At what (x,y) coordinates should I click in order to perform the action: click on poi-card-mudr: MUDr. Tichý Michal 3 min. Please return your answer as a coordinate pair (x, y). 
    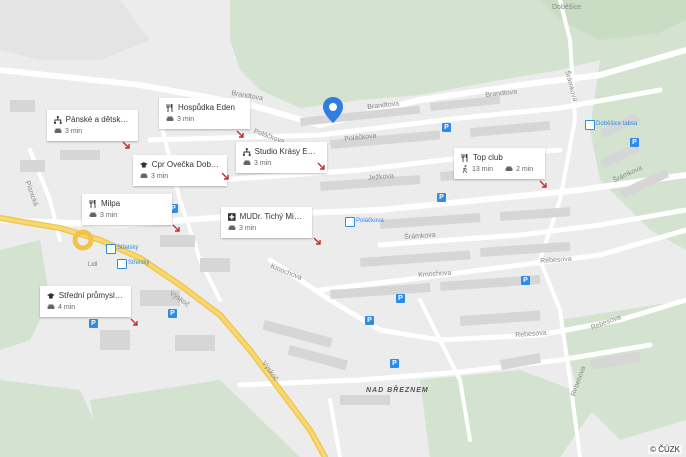
    Looking at the image, I should click on (266, 222).